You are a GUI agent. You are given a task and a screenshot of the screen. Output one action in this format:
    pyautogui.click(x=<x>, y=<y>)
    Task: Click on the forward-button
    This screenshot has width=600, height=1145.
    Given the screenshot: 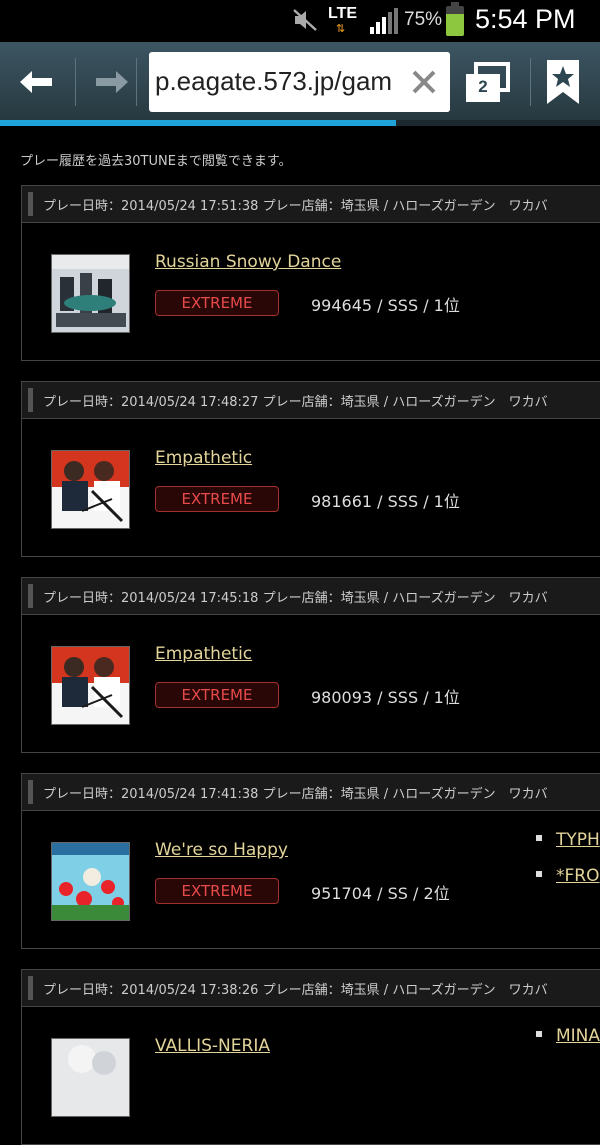 What is the action you would take?
    pyautogui.click(x=112, y=82)
    